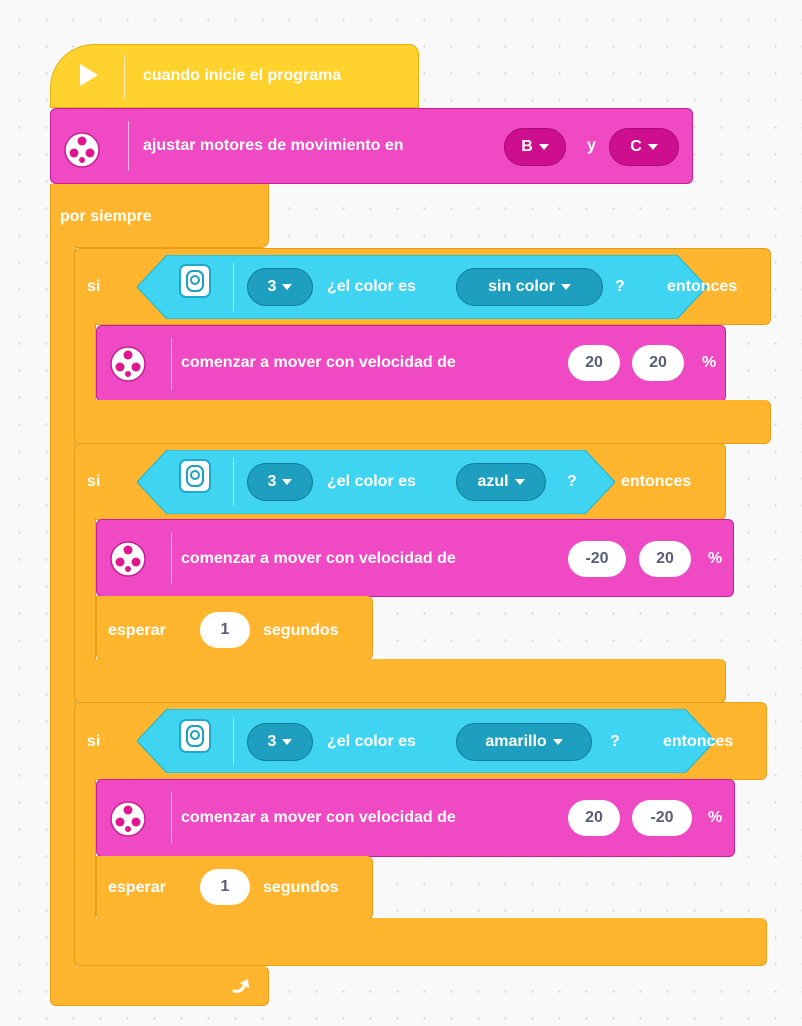  What do you see at coordinates (420, 942) in the screenshot?
I see `if-block-3-footer` at bounding box center [420, 942].